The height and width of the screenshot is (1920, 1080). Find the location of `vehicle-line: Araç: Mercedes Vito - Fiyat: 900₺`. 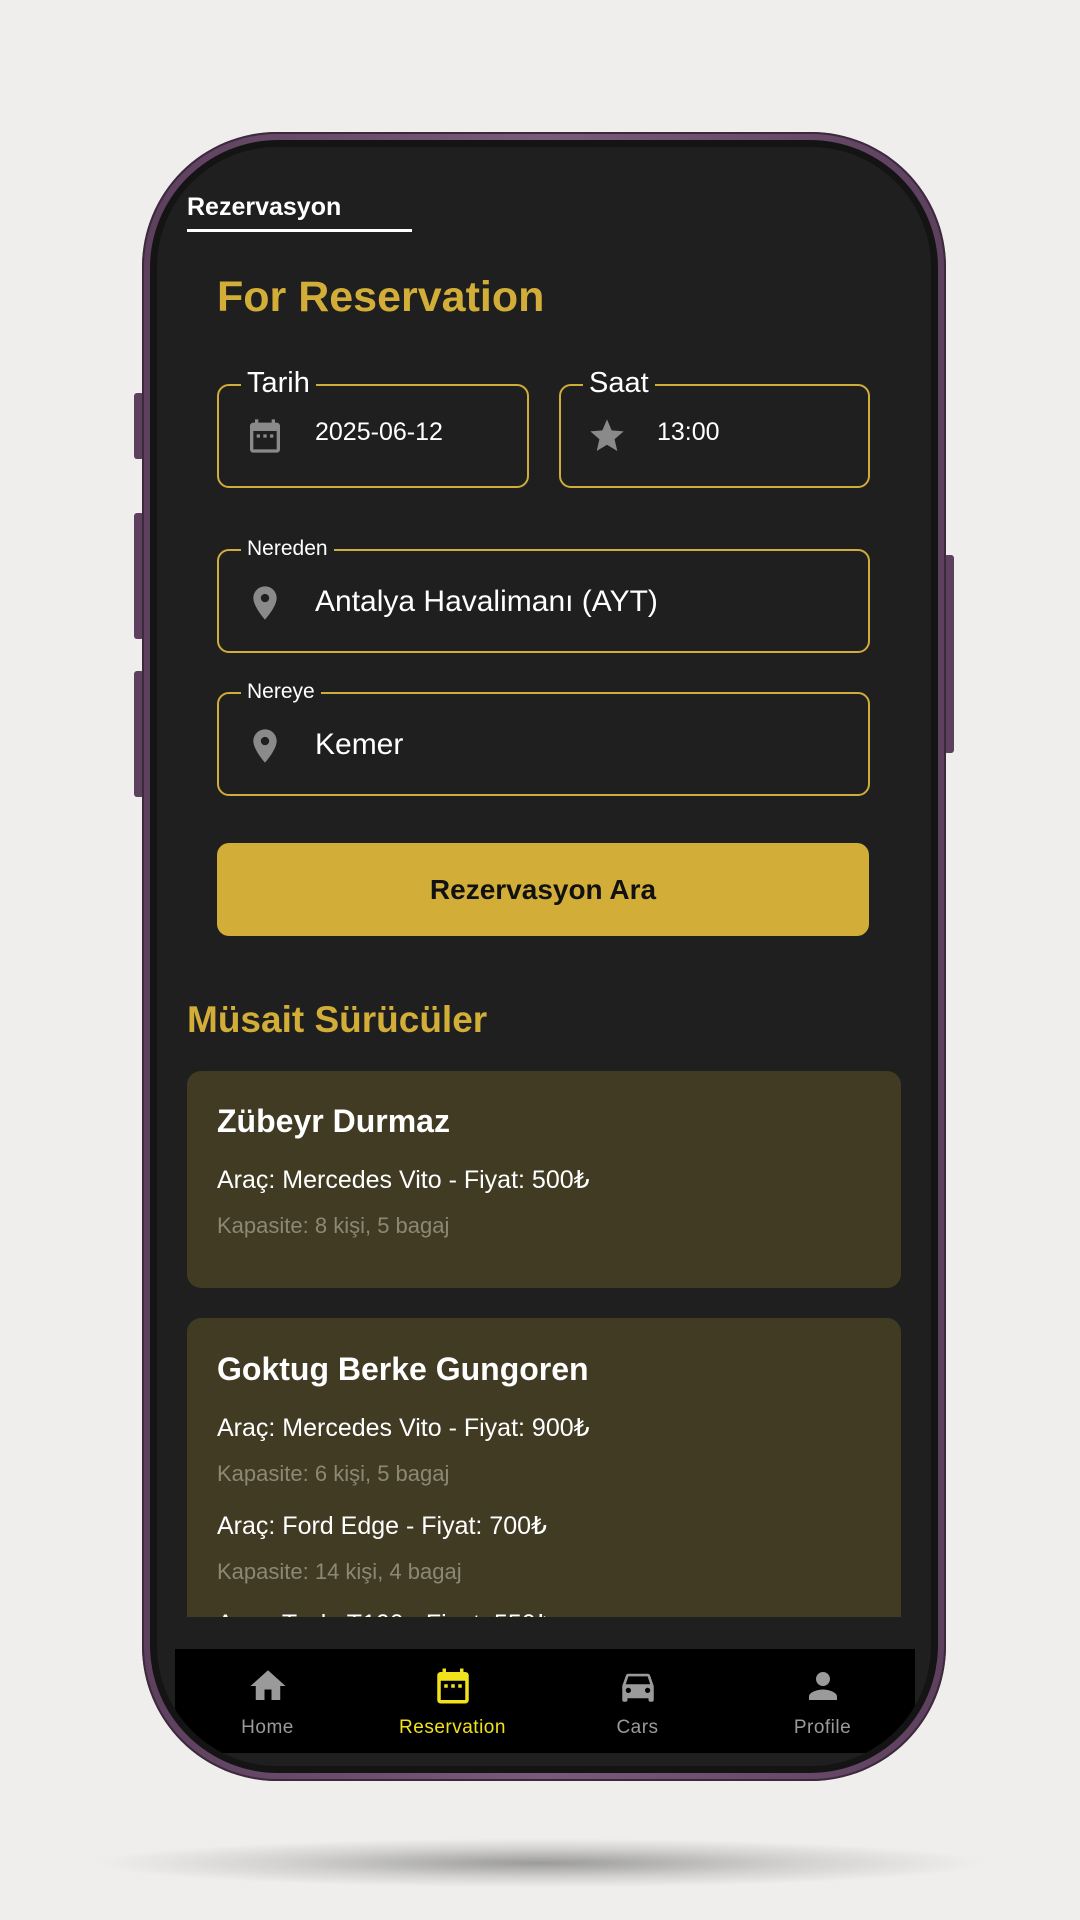

vehicle-line: Araç: Mercedes Vito - Fiyat: 900₺ is located at coordinates (403, 1428).